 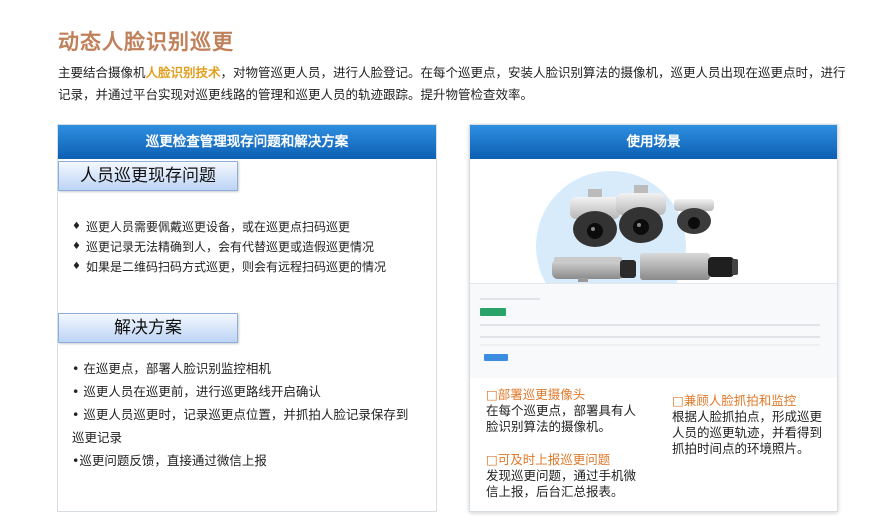 What do you see at coordinates (549, 426) in the screenshot?
I see `feature-body: 脸识别算法的摄像机。` at bounding box center [549, 426].